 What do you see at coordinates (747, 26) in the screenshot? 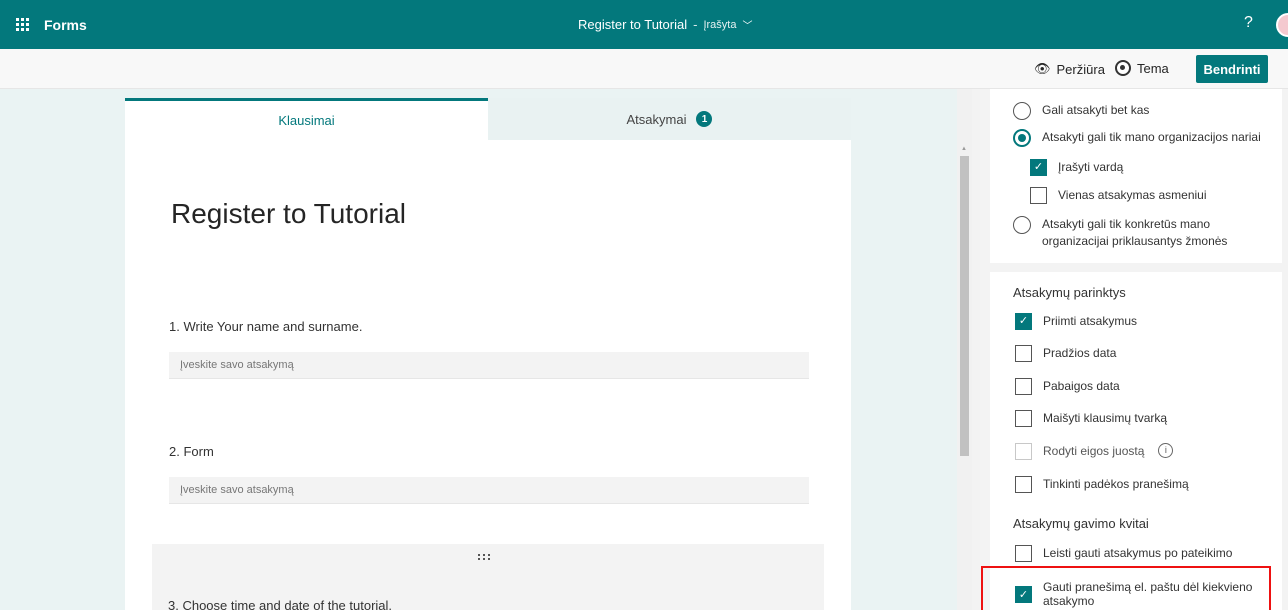
I see `chevron-down-icon: ﹀` at bounding box center [747, 26].